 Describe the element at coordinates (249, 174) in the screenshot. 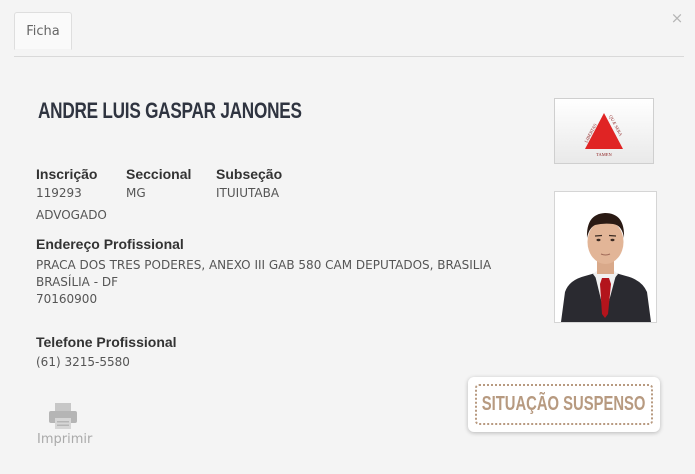

I see `subsecao-label: Subseção` at that location.